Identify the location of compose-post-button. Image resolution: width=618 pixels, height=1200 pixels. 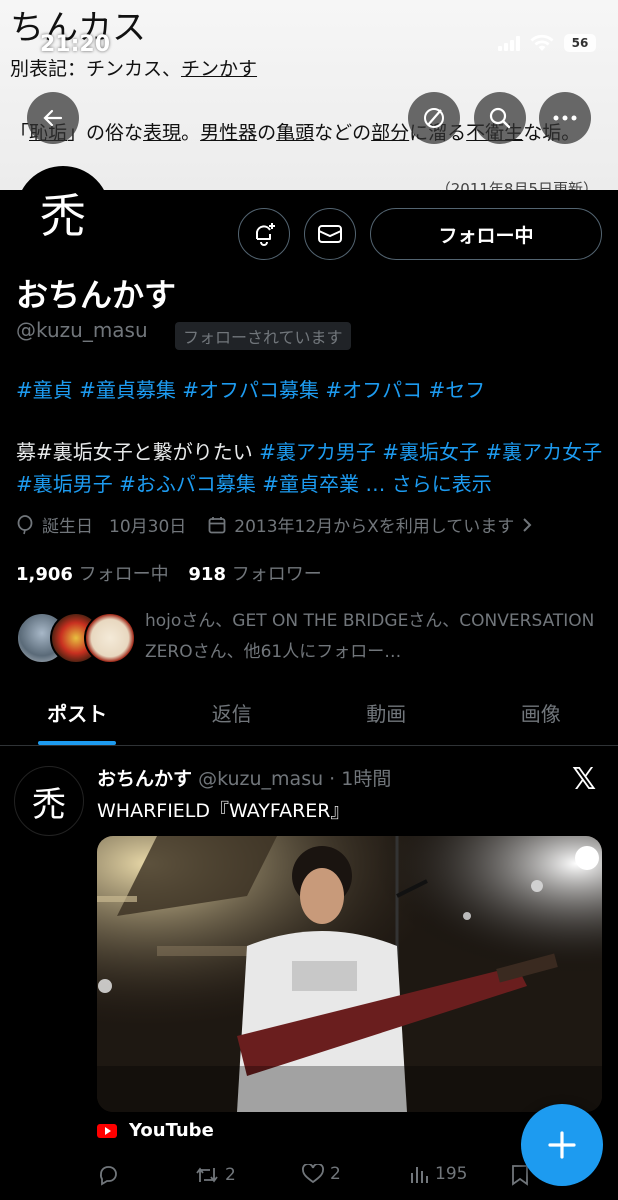
(562, 1145).